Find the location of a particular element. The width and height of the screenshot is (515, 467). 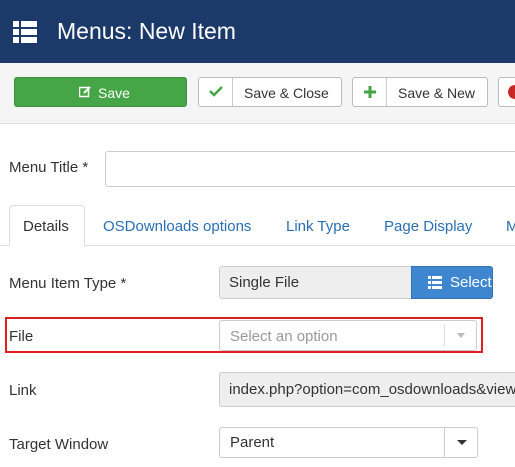

save-close-label: Save & Close is located at coordinates (286, 93).